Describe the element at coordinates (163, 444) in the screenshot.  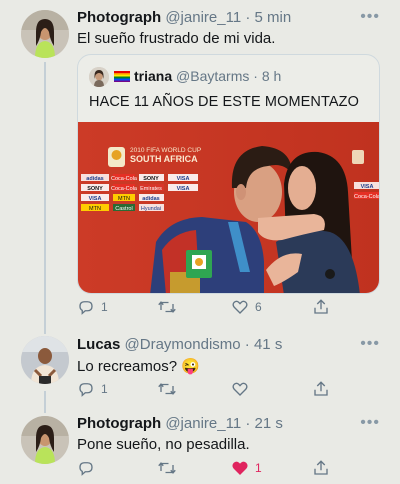
I see `tweet-text: Pone sueño, no pesadilla.` at that location.